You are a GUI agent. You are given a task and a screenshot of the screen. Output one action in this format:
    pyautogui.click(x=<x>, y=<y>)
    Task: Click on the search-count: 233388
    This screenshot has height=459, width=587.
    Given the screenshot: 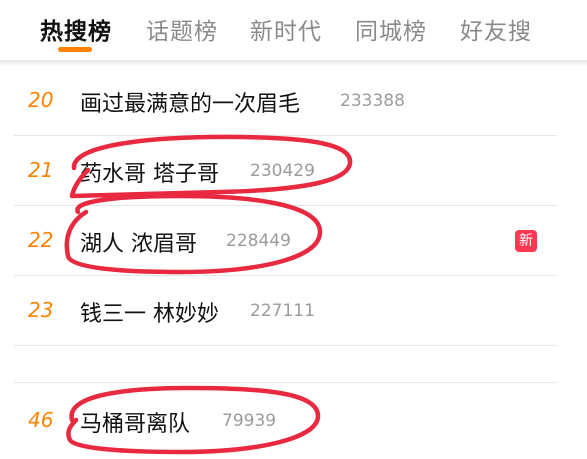 What is the action you would take?
    pyautogui.click(x=372, y=101)
    